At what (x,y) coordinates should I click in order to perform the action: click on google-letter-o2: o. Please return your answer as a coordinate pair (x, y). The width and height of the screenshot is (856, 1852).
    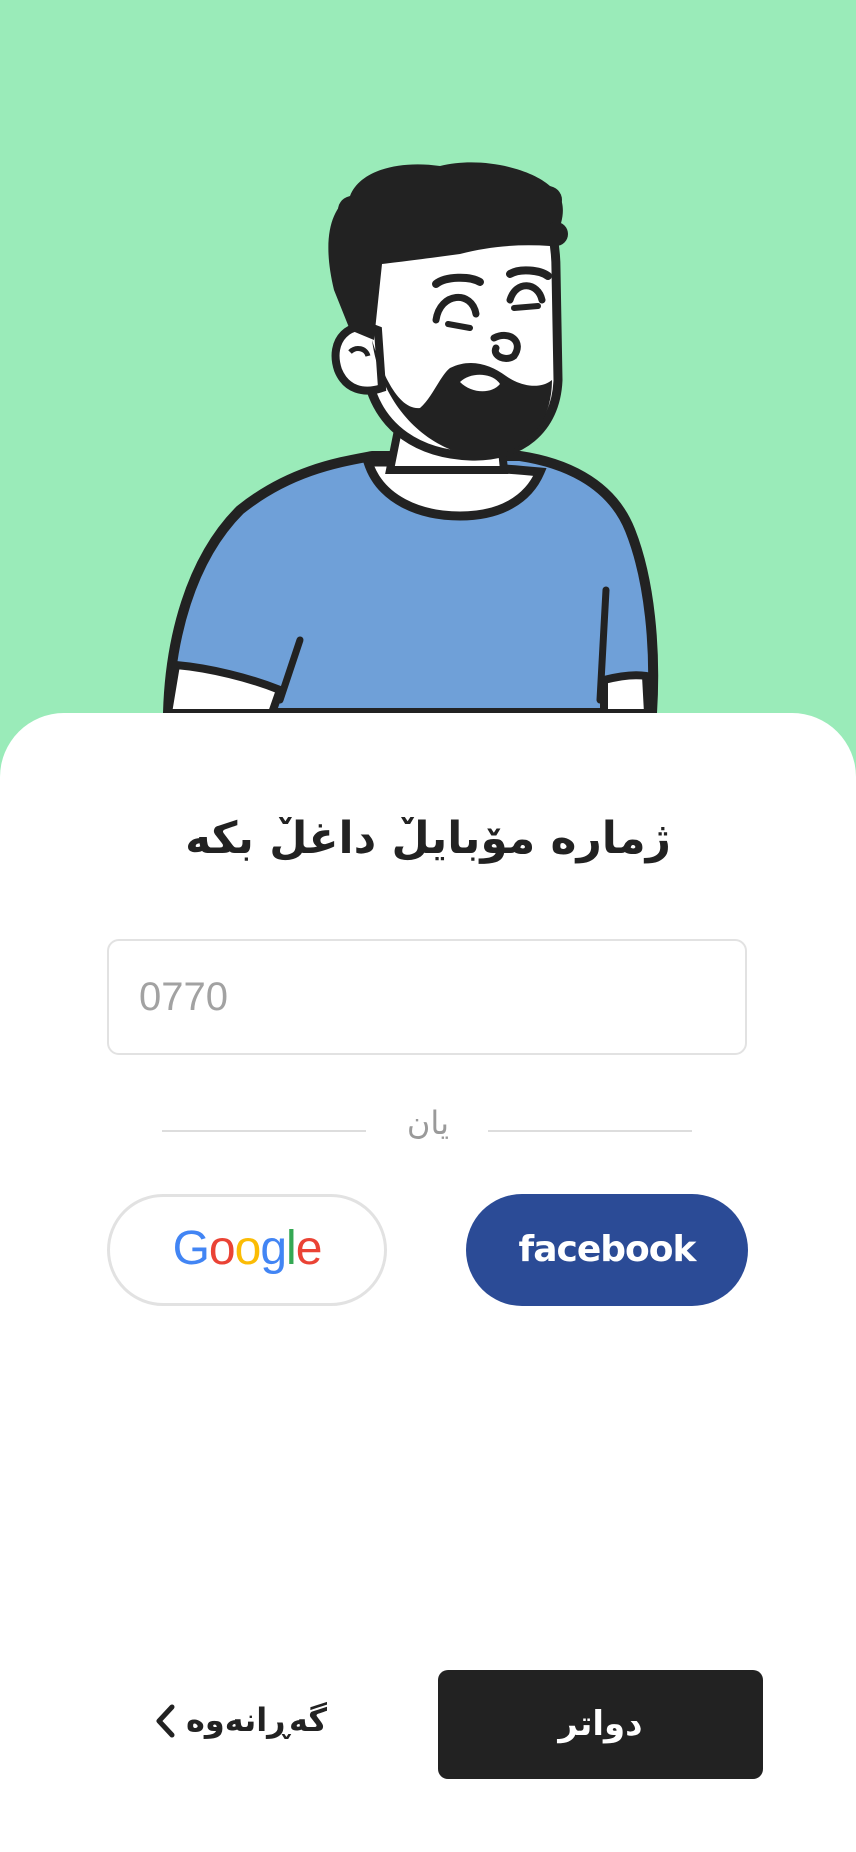
    Looking at the image, I should click on (248, 1248).